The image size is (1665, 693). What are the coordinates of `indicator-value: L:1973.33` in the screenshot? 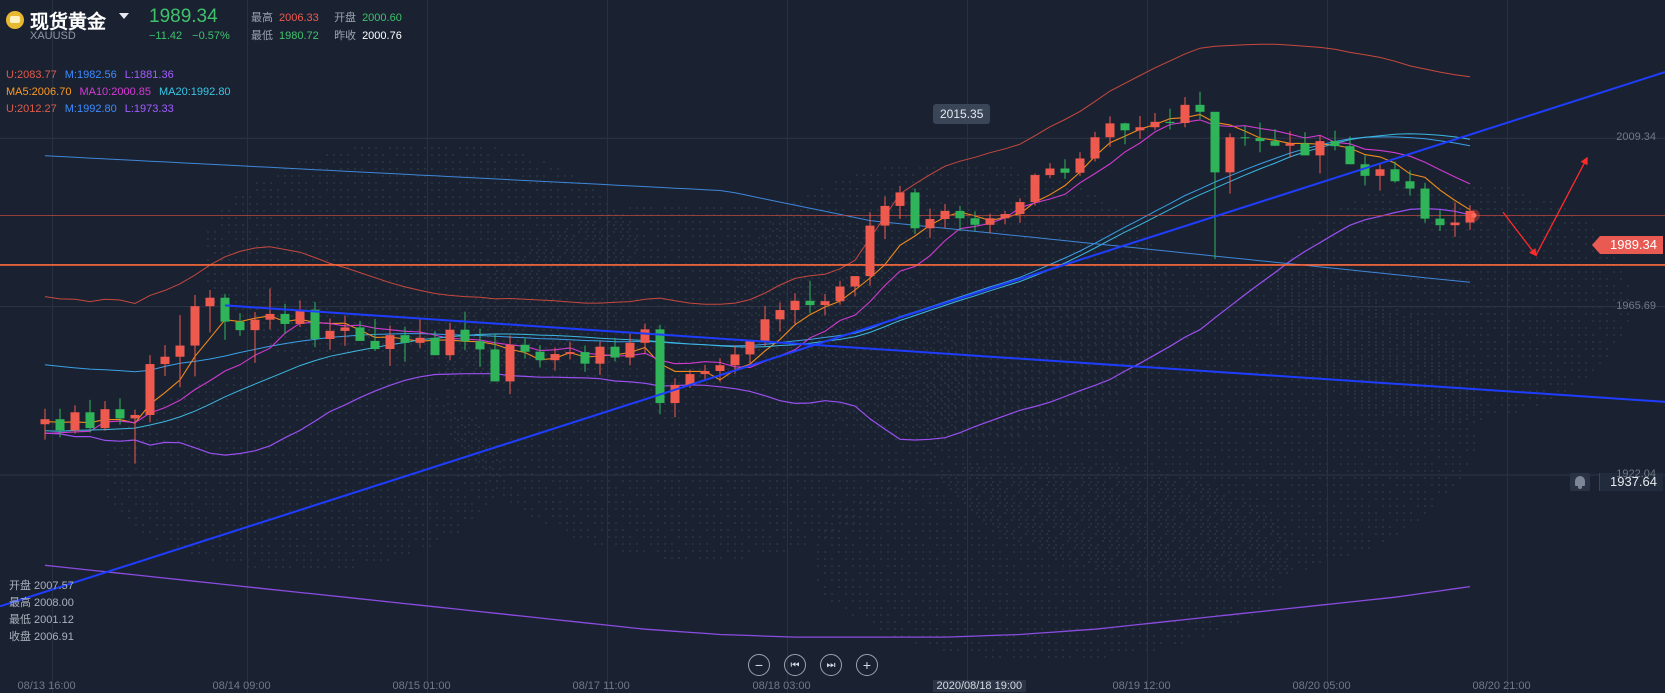 It's located at (149, 109).